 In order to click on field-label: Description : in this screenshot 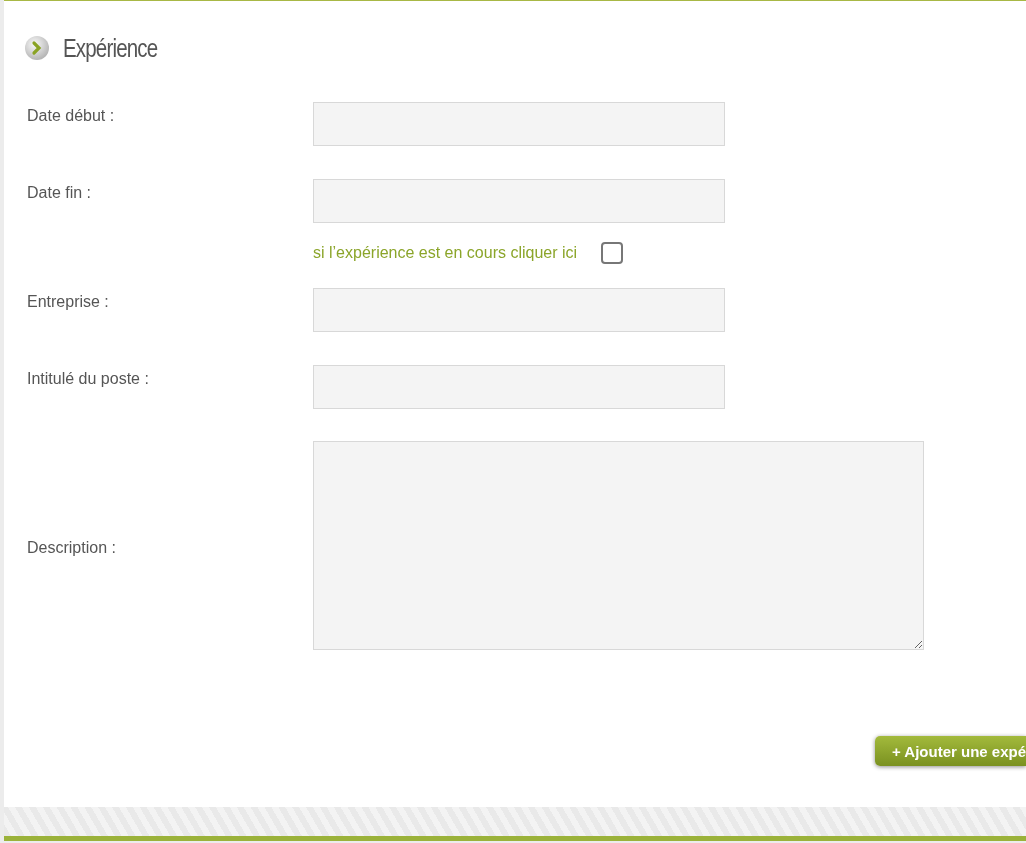, I will do `click(72, 547)`.